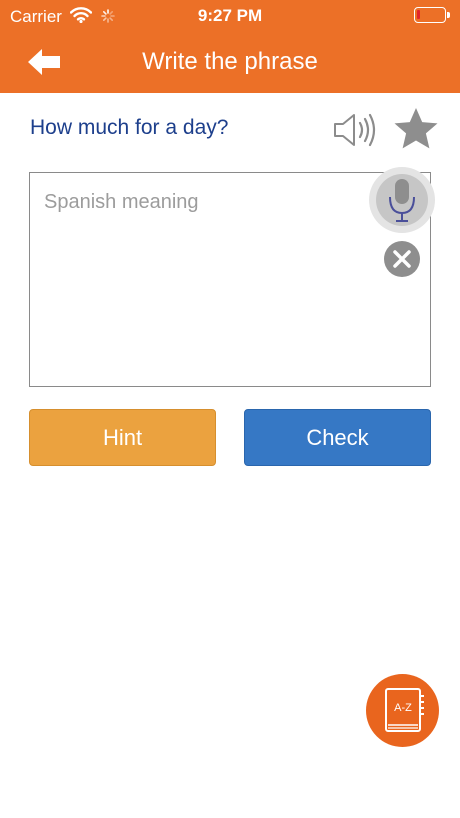 The width and height of the screenshot is (460, 818). I want to click on battery-icon, so click(432, 15).